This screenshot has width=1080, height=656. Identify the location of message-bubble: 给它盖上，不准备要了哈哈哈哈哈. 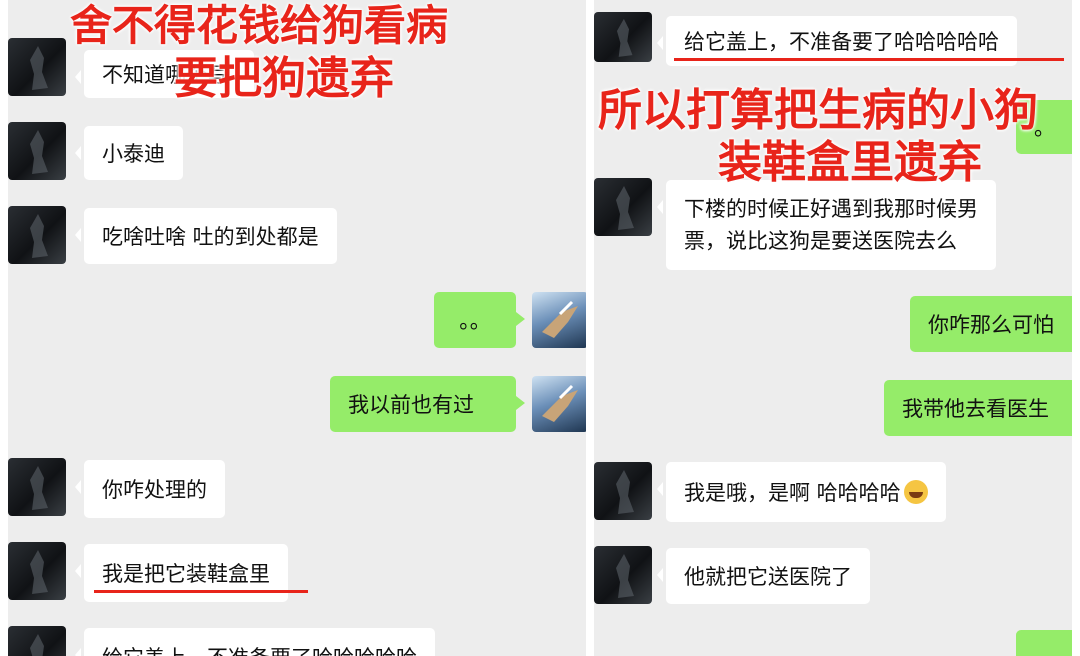
(255, 642).